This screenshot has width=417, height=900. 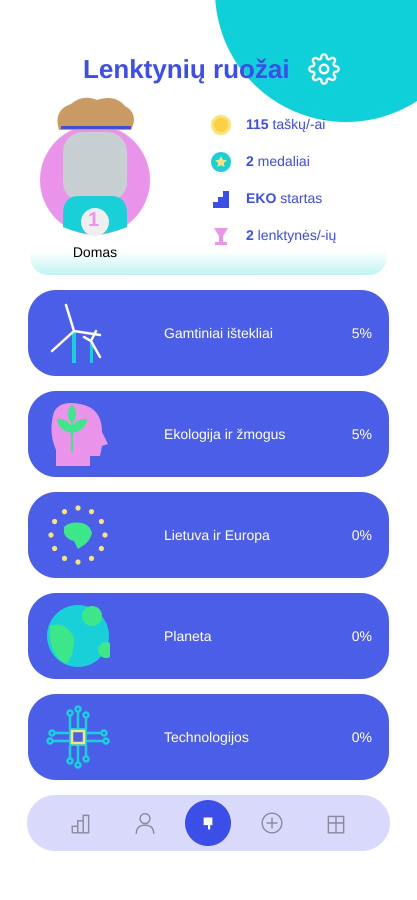 I want to click on category-label: Lietuva ir Europa, so click(x=217, y=535).